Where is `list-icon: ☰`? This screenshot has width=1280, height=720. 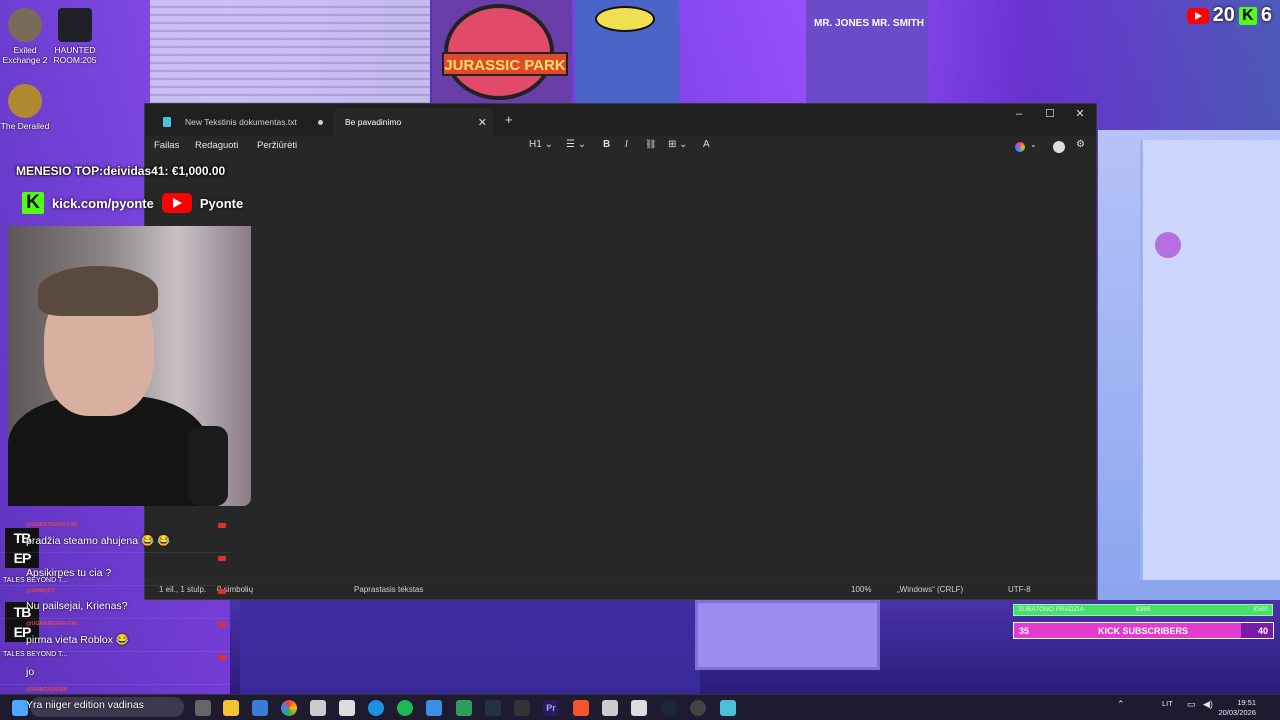
list-icon: ☰ is located at coordinates (570, 144).